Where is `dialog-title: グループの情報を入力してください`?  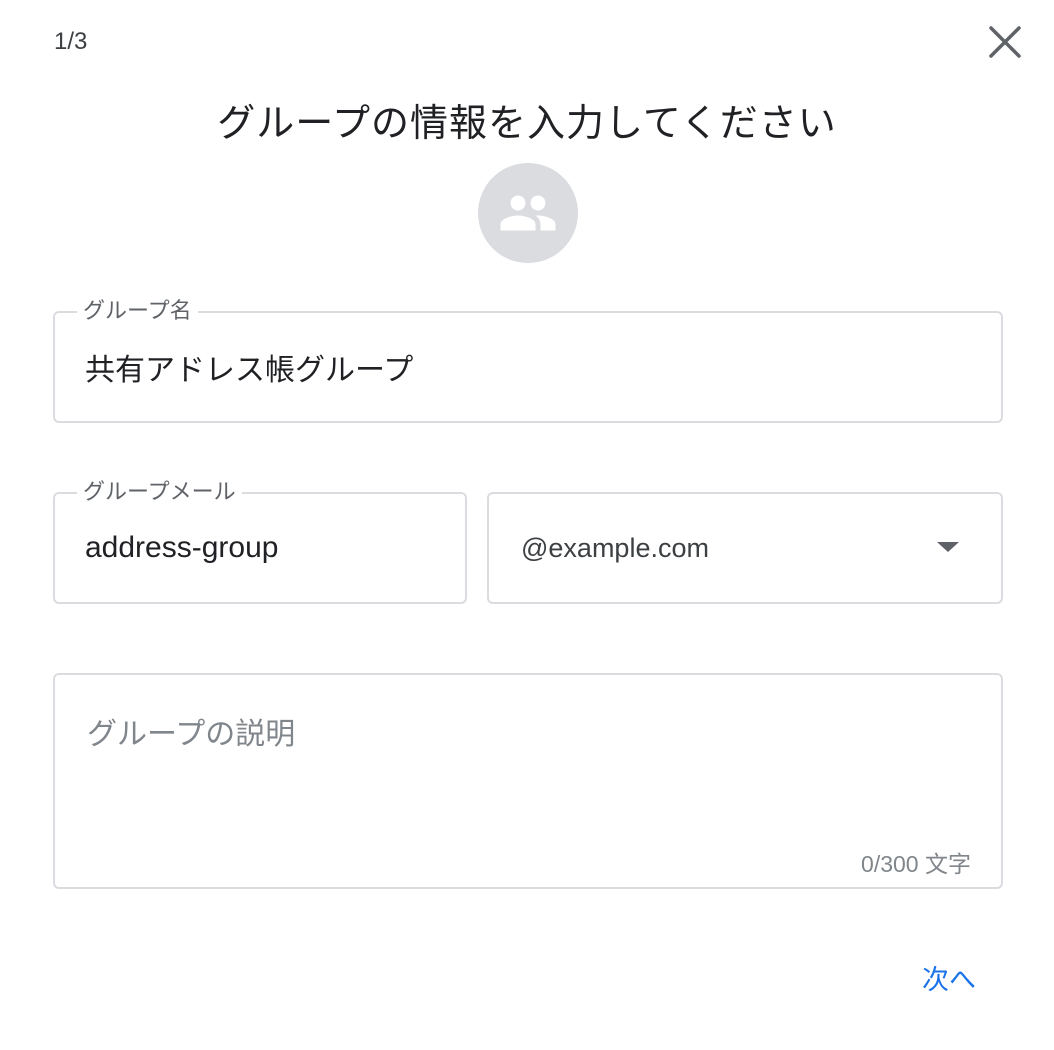
dialog-title: グループの情報を入力してください is located at coordinates (527, 124).